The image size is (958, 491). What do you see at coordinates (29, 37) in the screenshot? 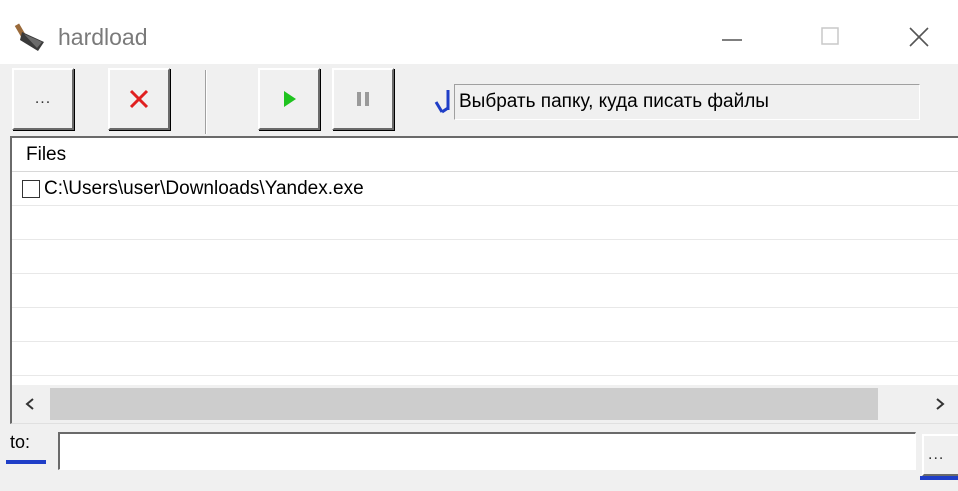
I see `shovel-icon` at bounding box center [29, 37].